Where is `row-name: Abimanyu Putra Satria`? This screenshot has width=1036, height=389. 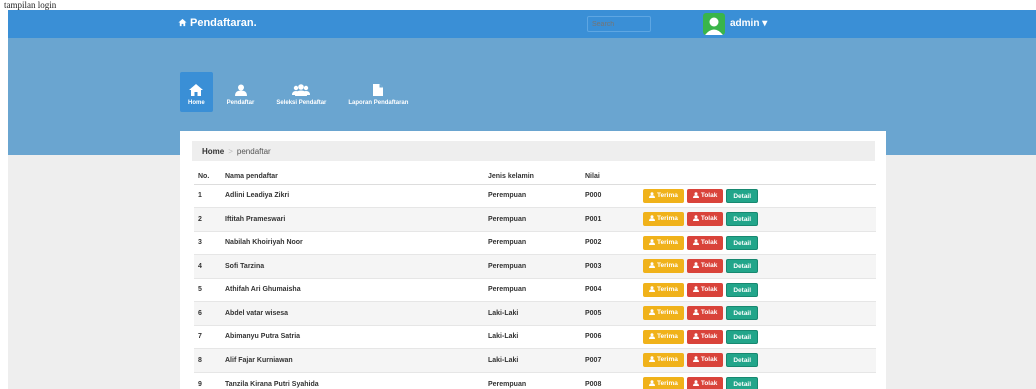 row-name: Abimanyu Putra Satria is located at coordinates (352, 336).